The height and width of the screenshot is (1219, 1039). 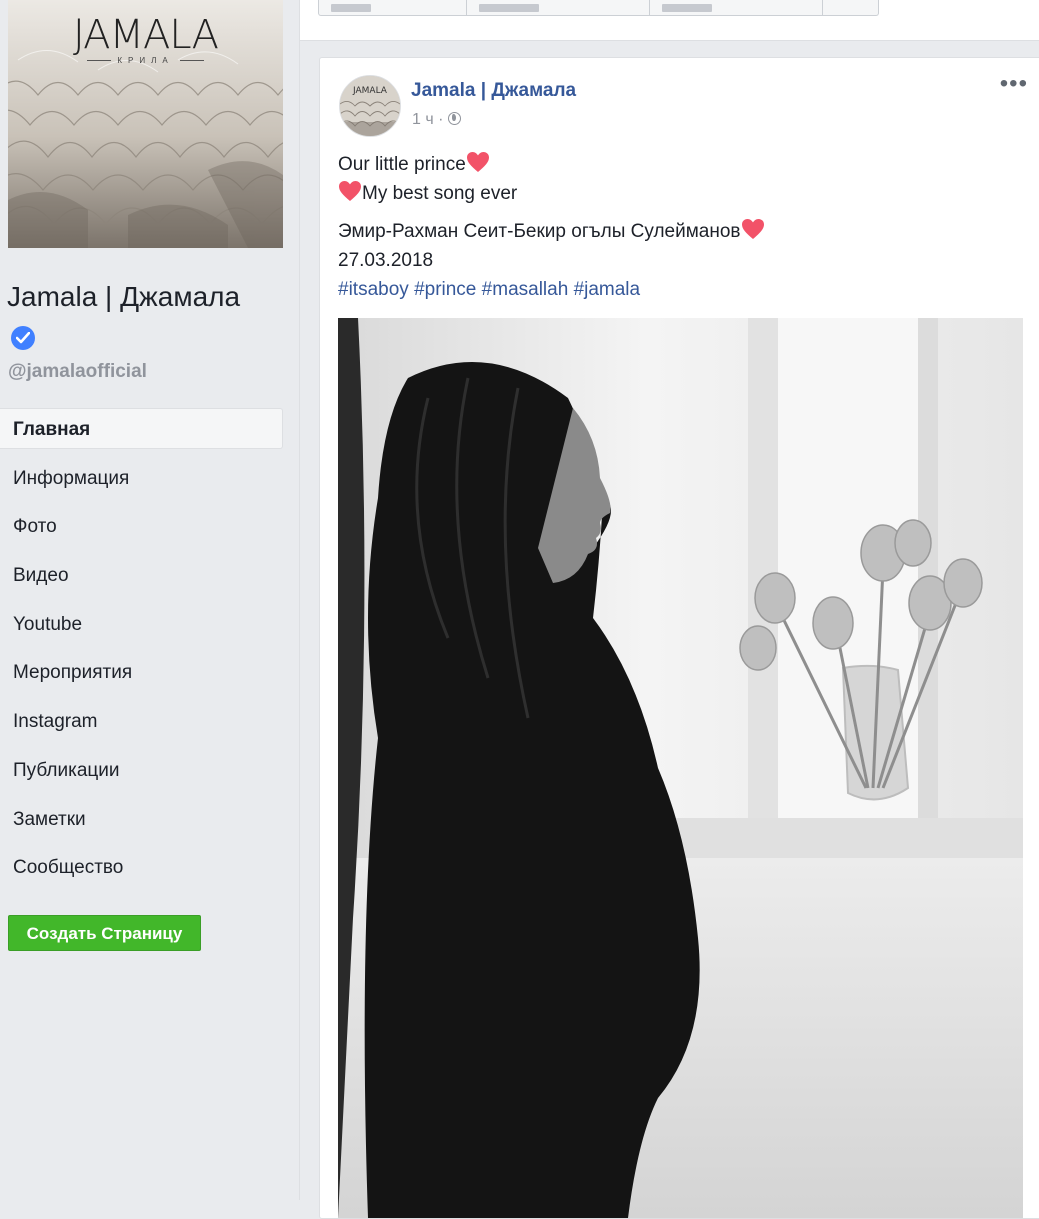 What do you see at coordinates (1014, 84) in the screenshot?
I see `more-options-icon: •••` at bounding box center [1014, 84].